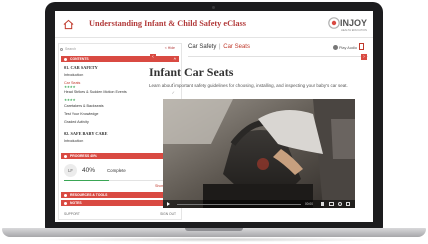 This screenshot has width=428, height=244. I want to click on progress-fill, so click(86, 181).